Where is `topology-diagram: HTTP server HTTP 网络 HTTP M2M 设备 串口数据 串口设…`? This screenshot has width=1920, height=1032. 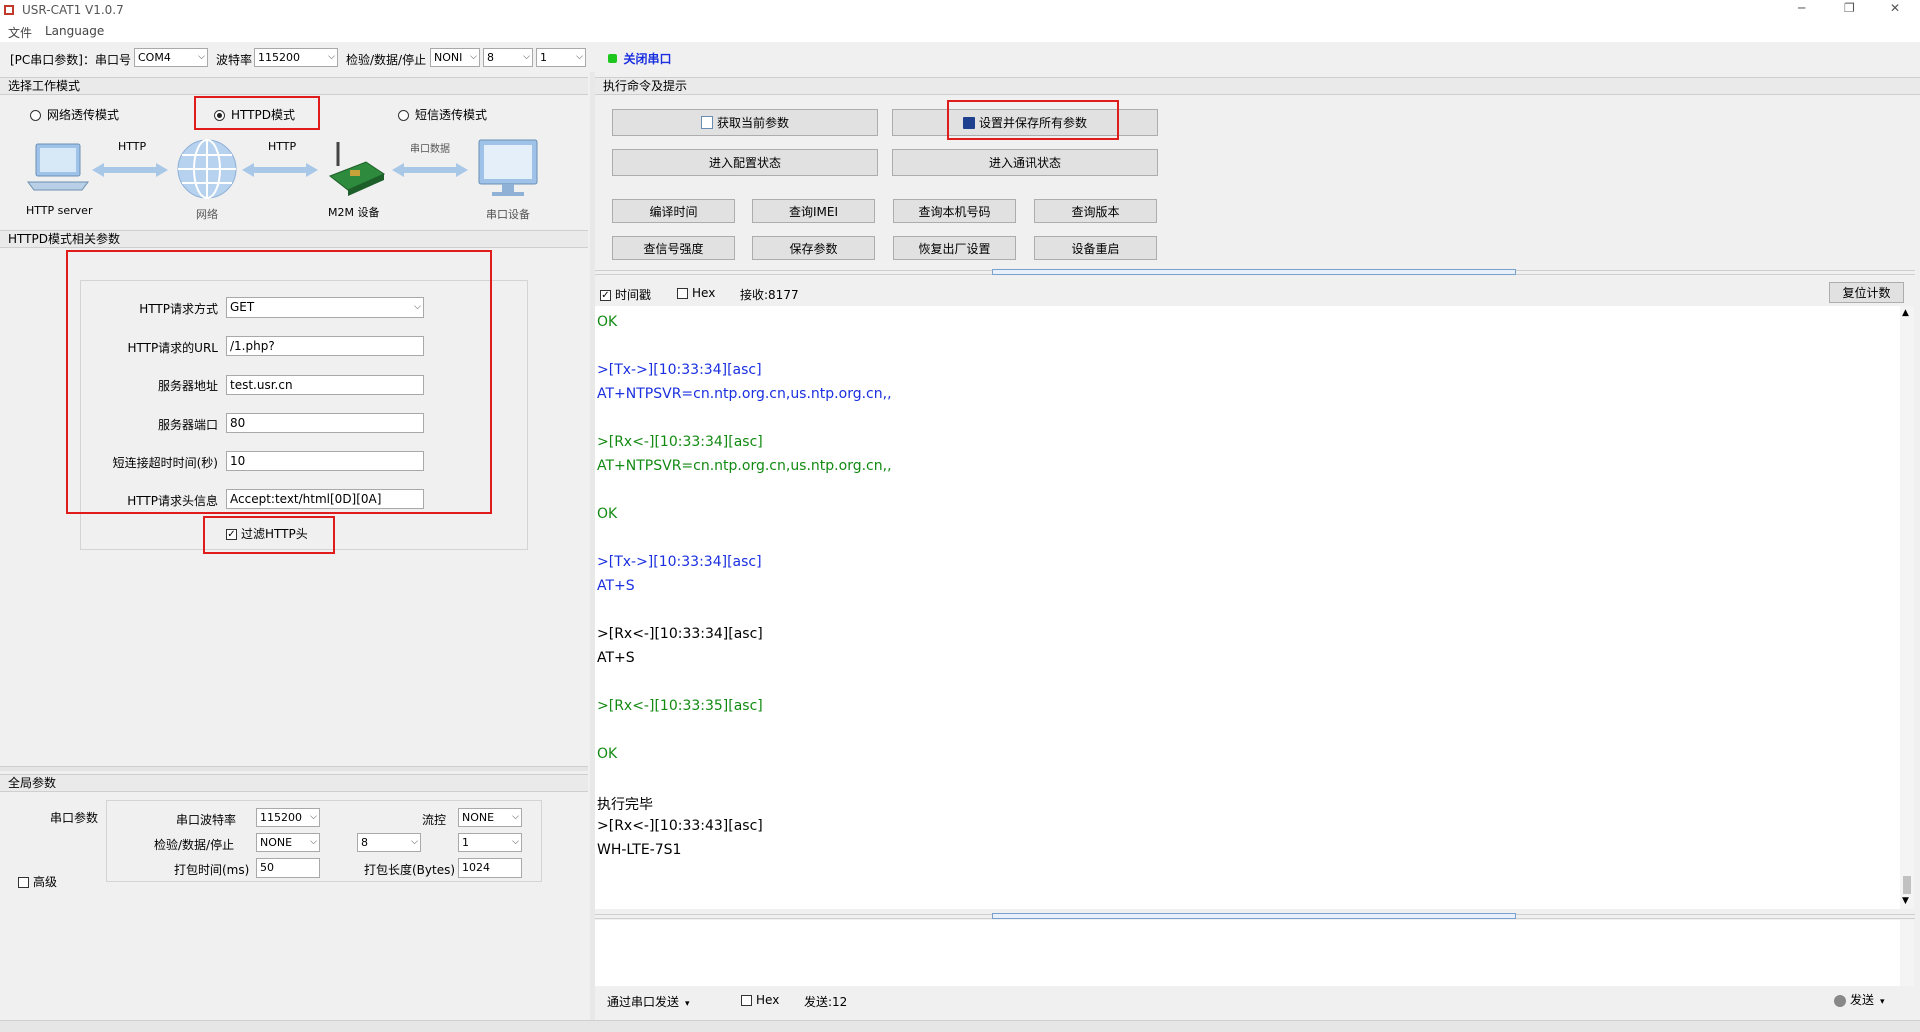
topology-diagram: HTTP server HTTP 网络 HTTP M2M 设备 串口数据 串口设… is located at coordinates (285, 179).